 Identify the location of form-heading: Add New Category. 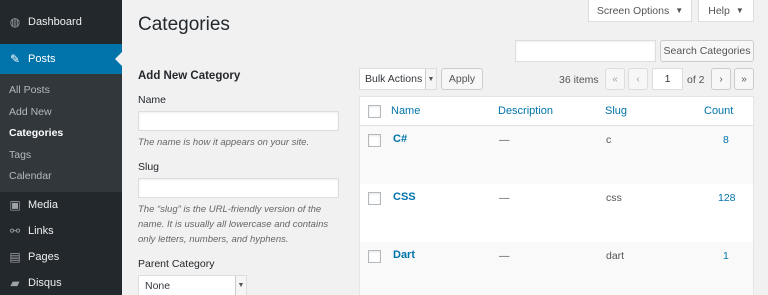
(189, 76).